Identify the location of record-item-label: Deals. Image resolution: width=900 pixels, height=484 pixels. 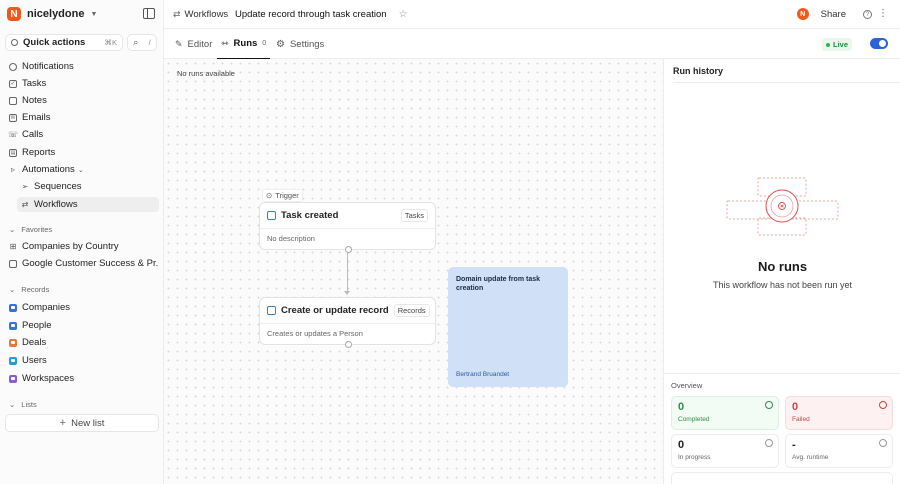
(34, 342).